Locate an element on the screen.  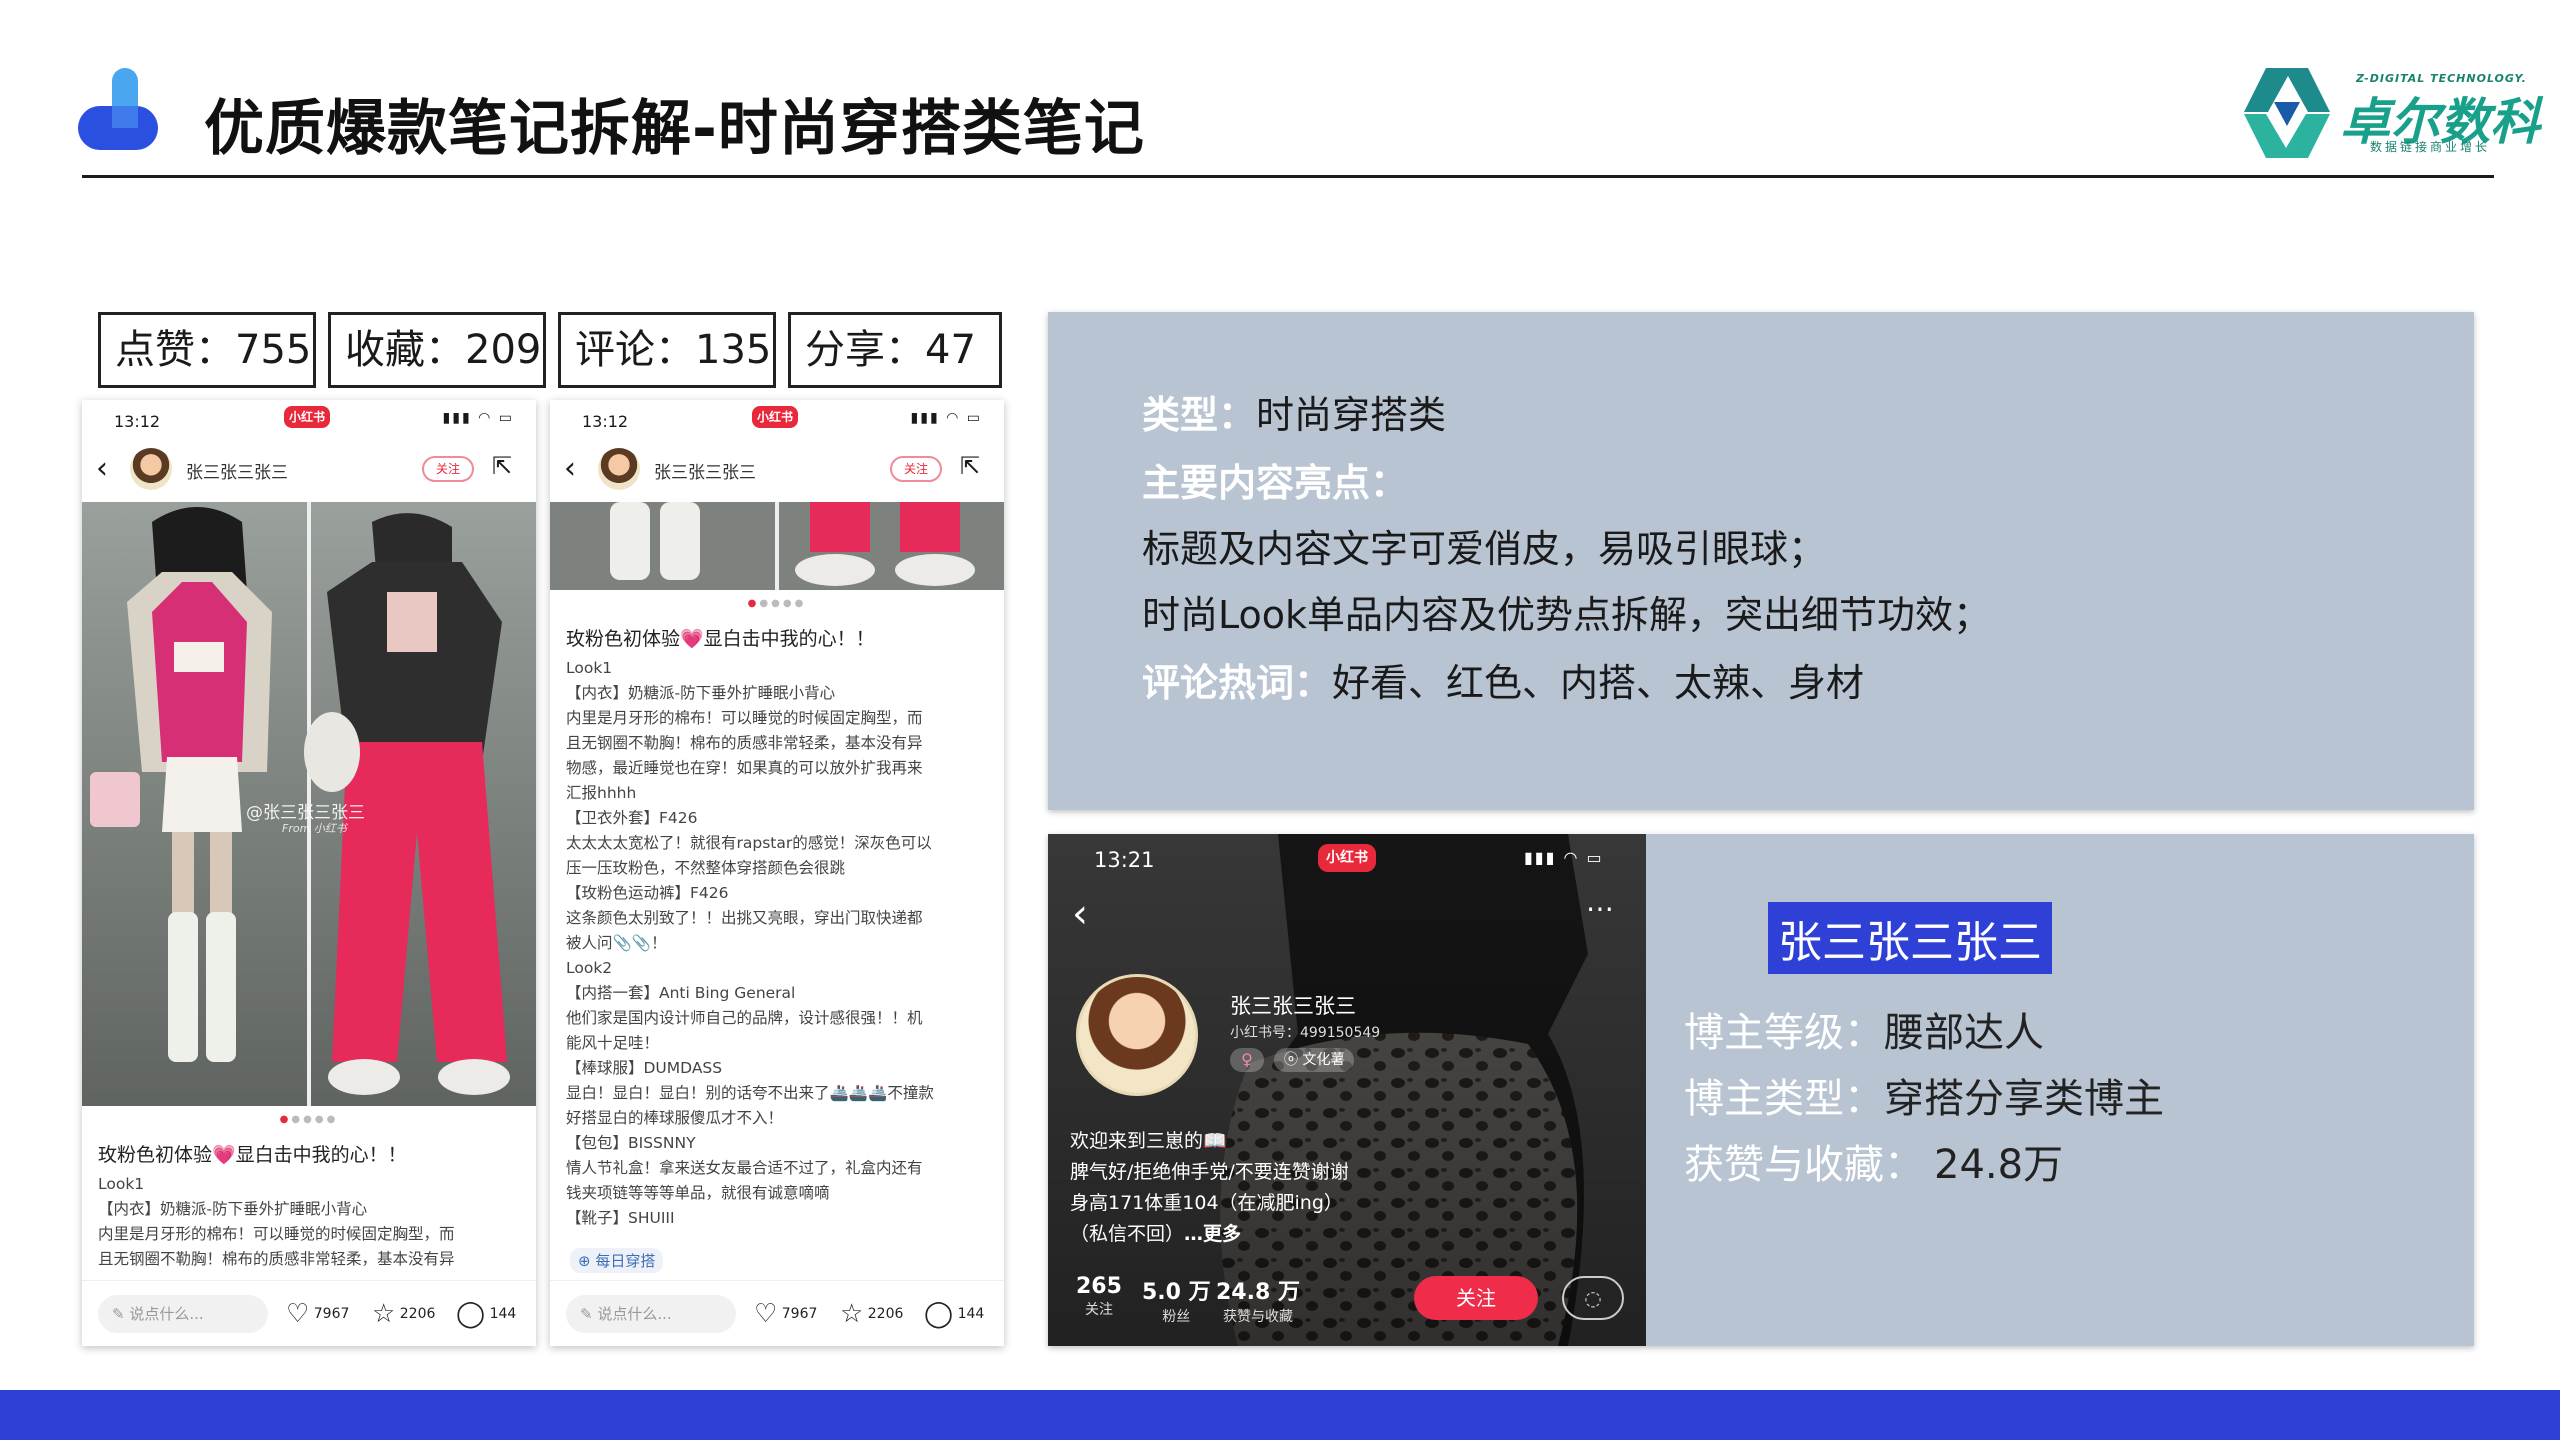
following-label: 关注 is located at coordinates (1098, 1310).